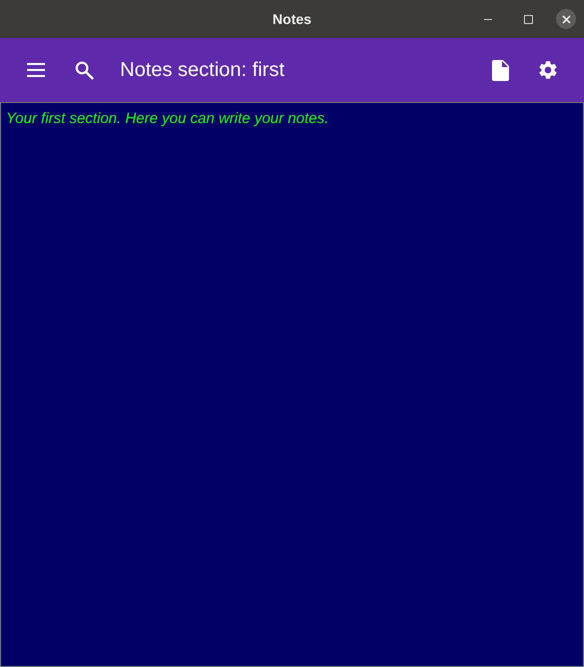 The height and width of the screenshot is (667, 584). What do you see at coordinates (202, 70) in the screenshot?
I see `section-title: Notes section: first` at bounding box center [202, 70].